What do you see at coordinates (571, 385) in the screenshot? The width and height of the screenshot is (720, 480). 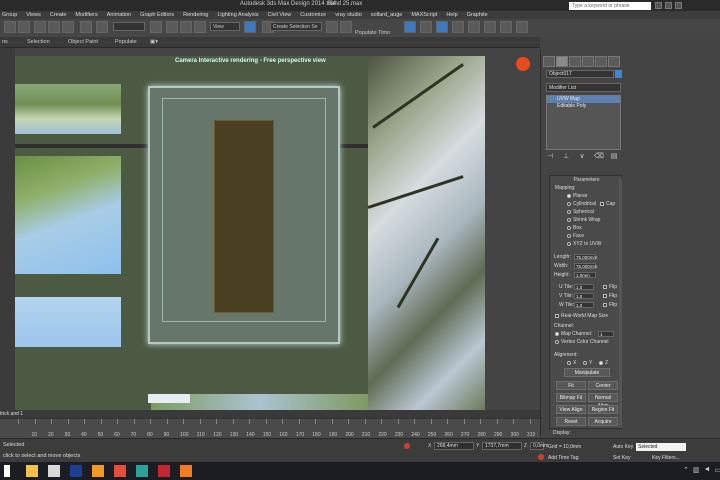 I see `fit-button: Fit` at bounding box center [571, 385].